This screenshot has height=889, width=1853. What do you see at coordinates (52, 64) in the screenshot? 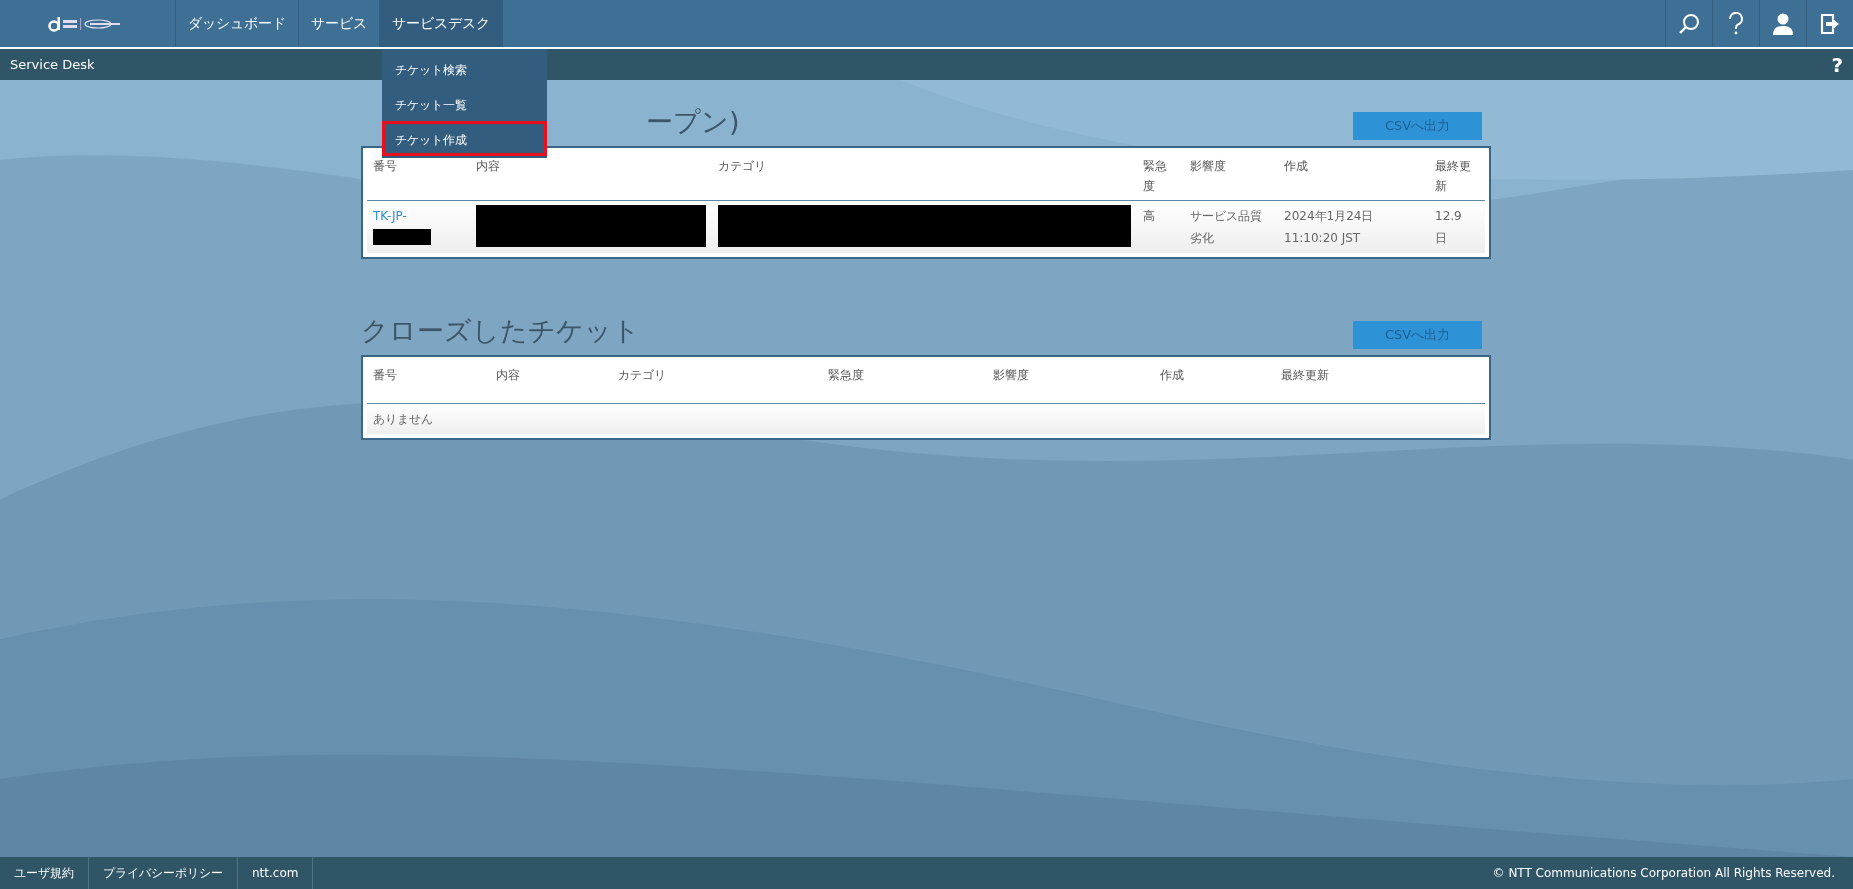
I see `page-title: Service Desk` at bounding box center [52, 64].